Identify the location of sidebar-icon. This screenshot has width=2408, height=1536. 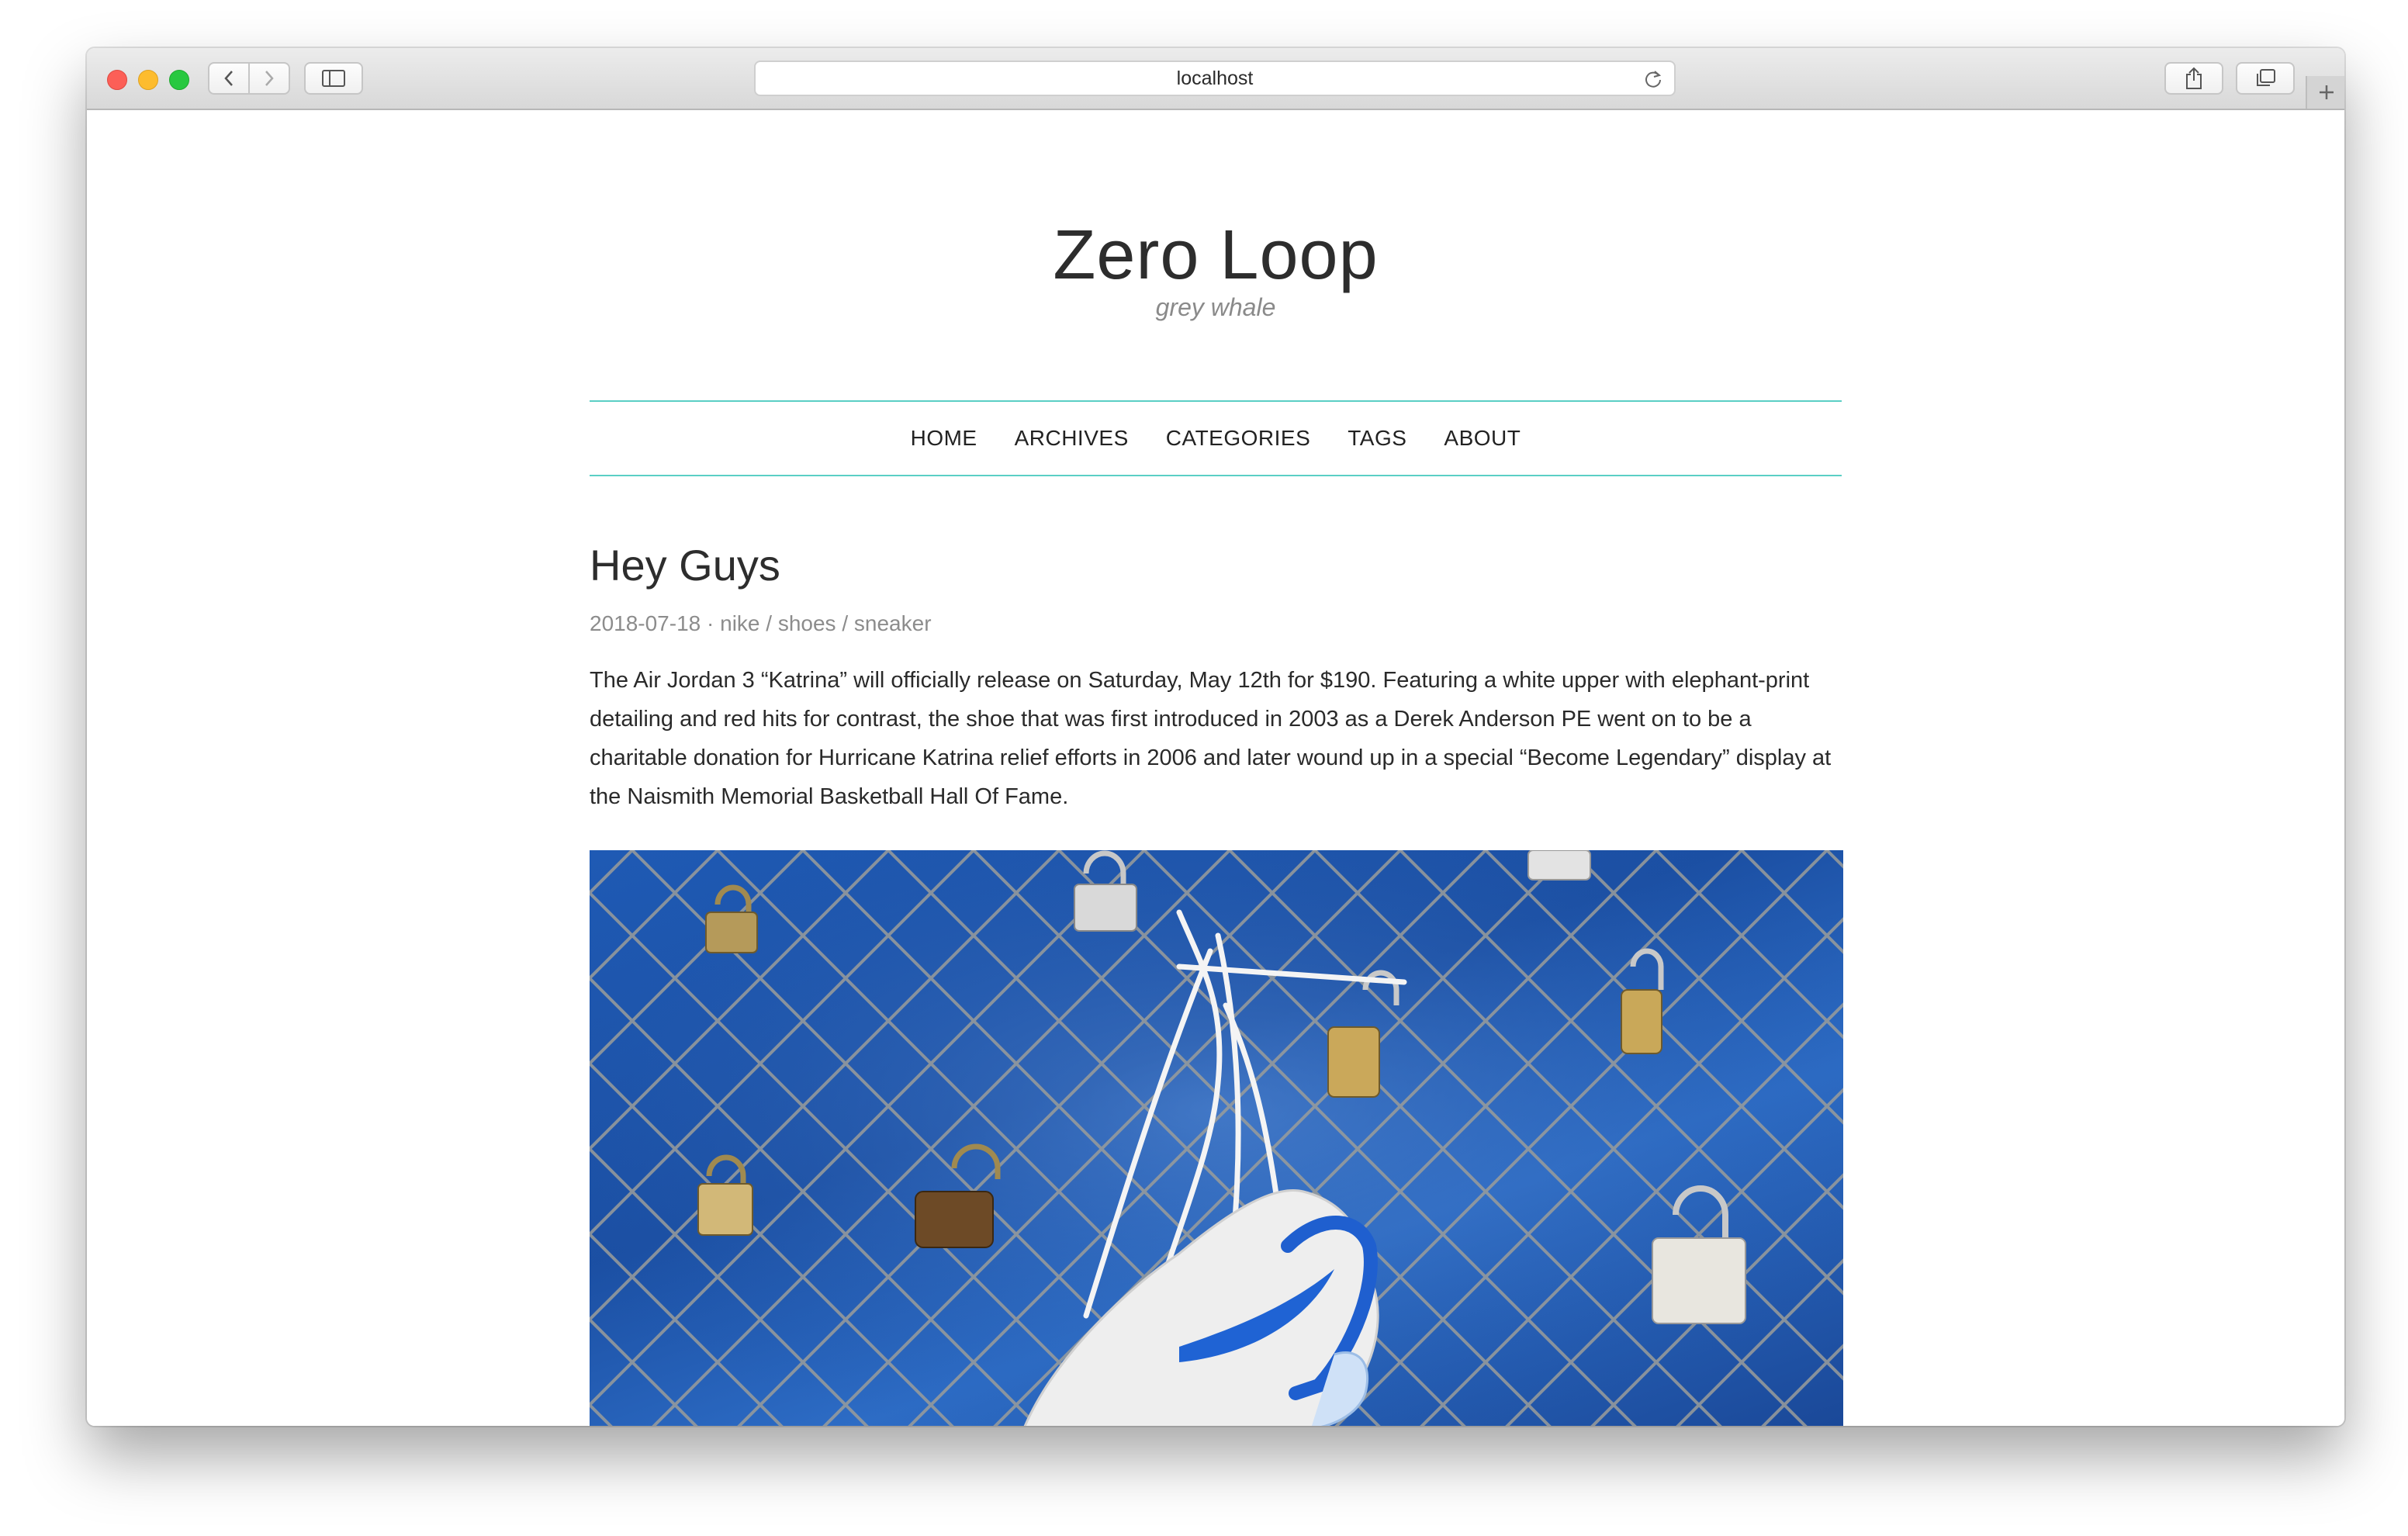
(333, 78).